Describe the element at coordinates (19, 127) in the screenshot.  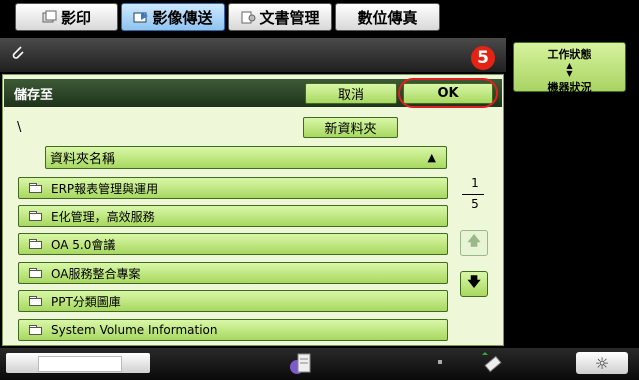
I see `current-path: \` at that location.